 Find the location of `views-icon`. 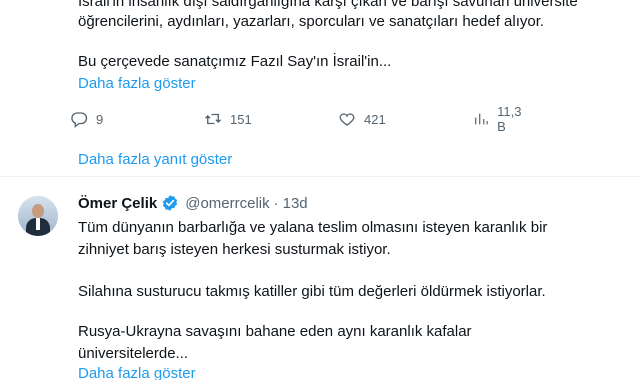

views-icon is located at coordinates (481, 119).